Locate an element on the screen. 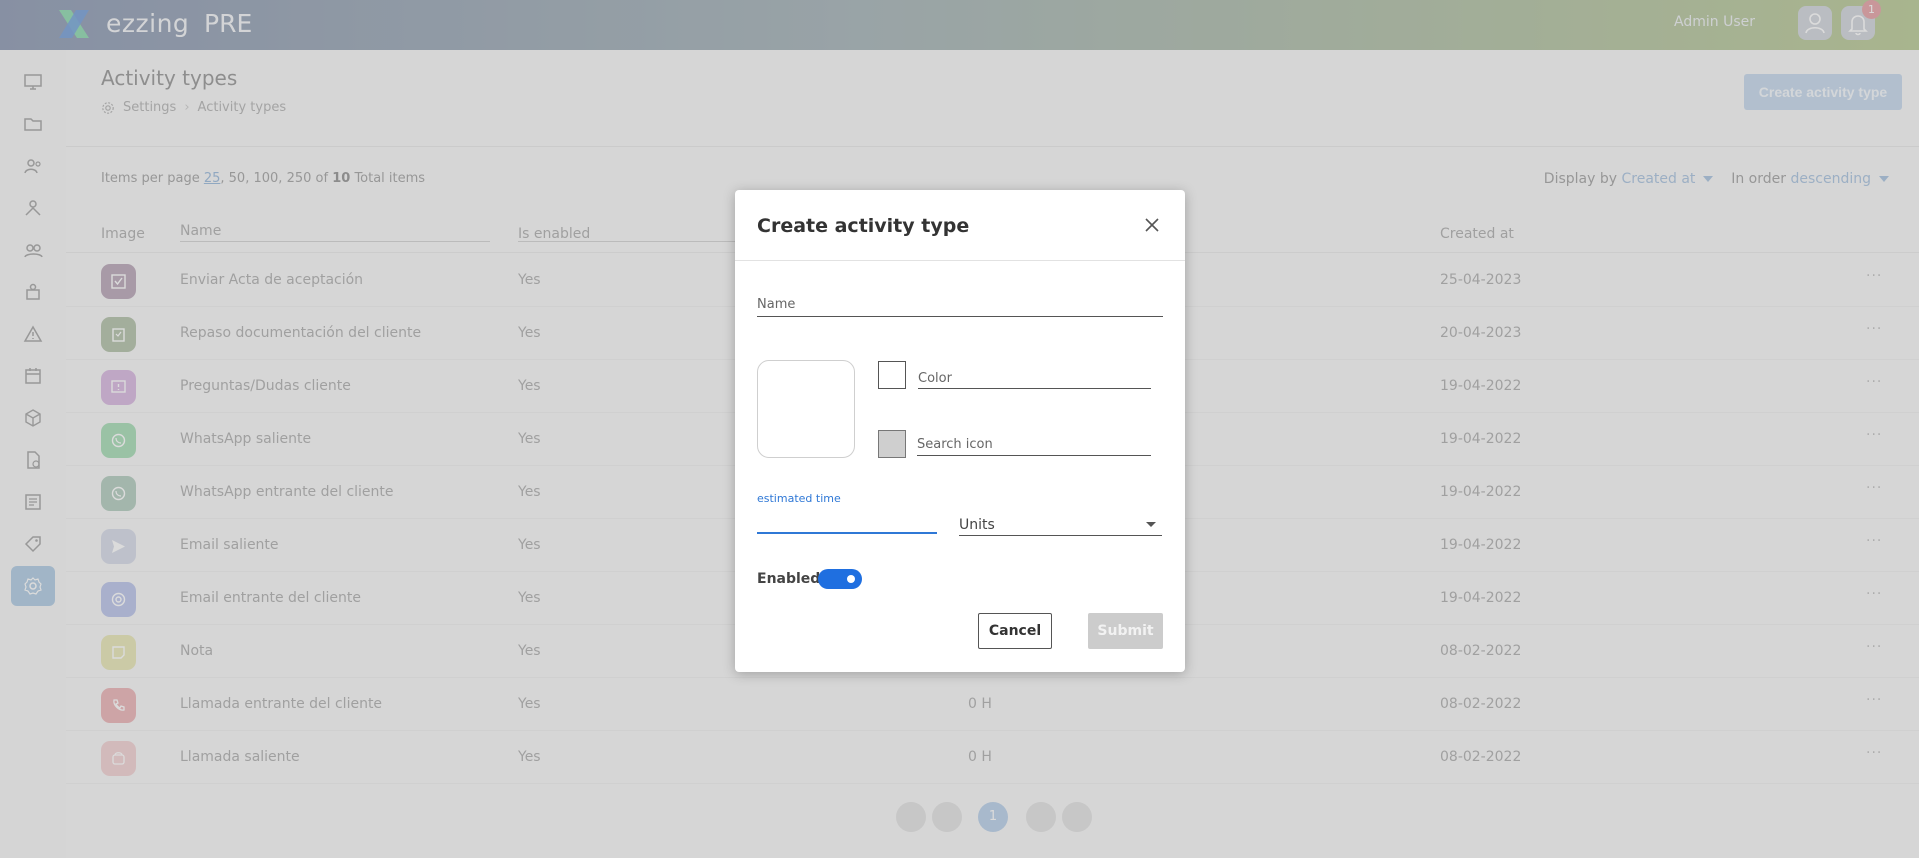 This screenshot has height=858, width=1919. estimated-time-label: estimated time is located at coordinates (799, 498).